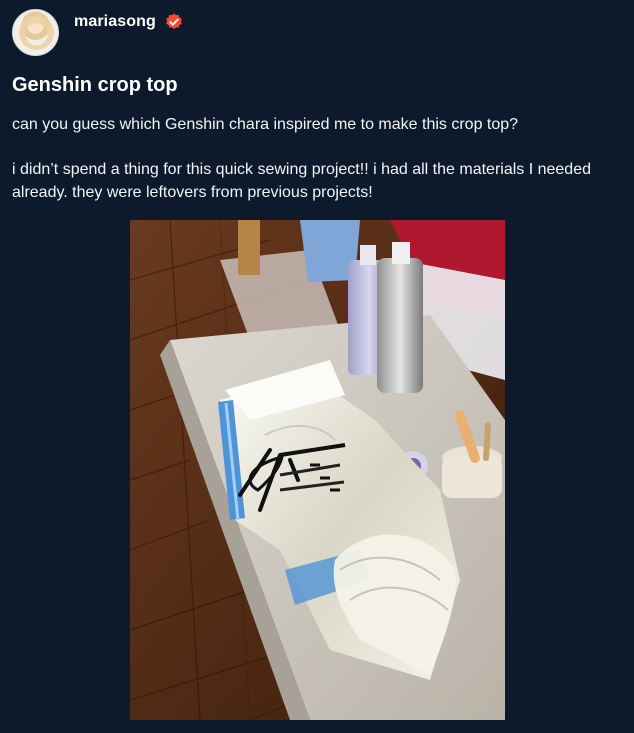  Describe the element at coordinates (115, 22) in the screenshot. I see `username: mariasong` at that location.